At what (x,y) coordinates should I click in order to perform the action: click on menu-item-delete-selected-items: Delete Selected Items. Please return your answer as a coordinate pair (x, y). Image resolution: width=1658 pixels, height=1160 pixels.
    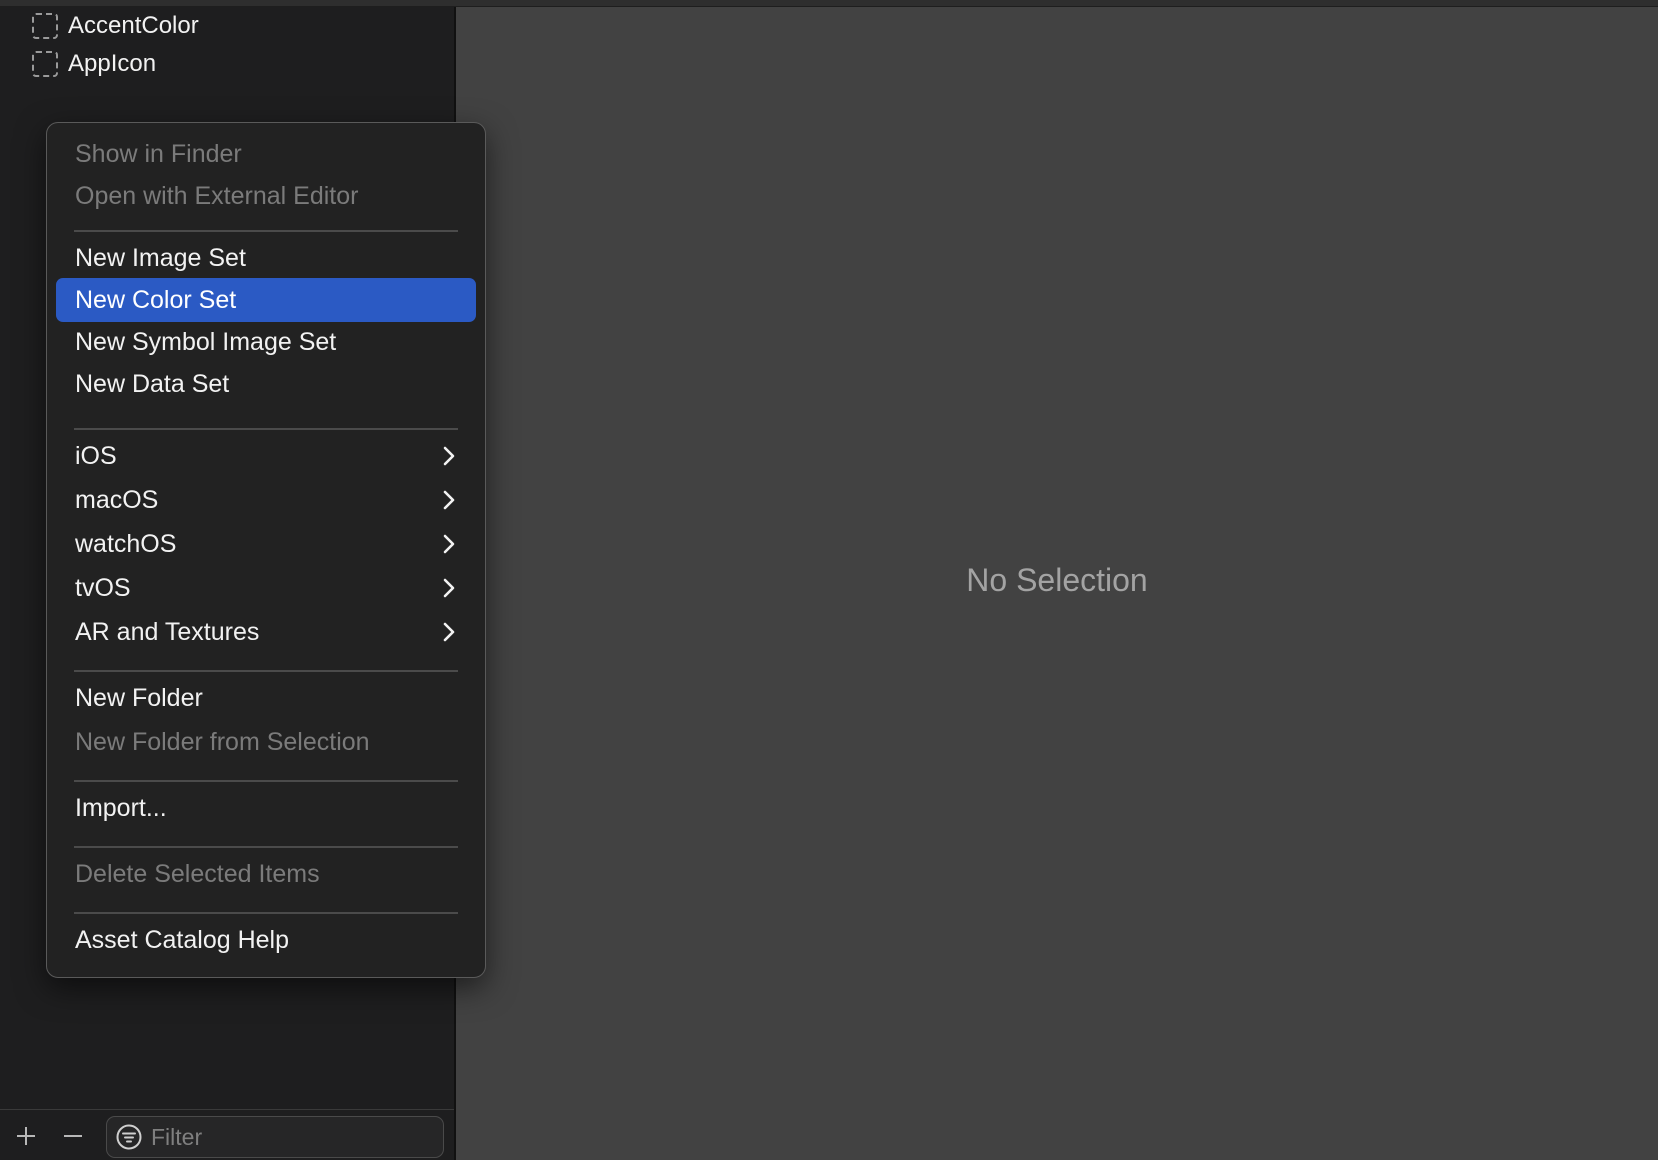
    Looking at the image, I should click on (266, 874).